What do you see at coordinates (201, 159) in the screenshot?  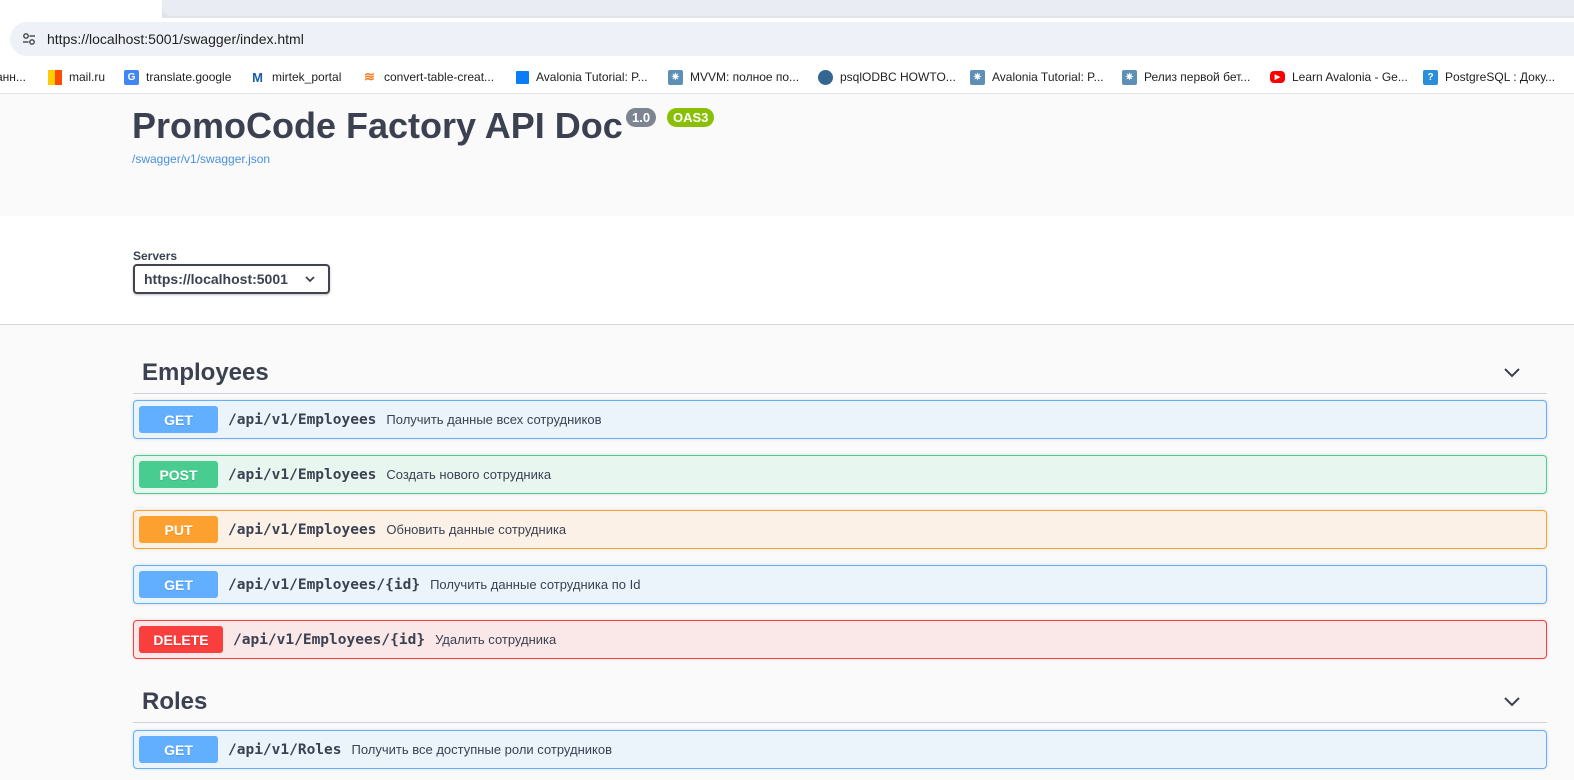 I see `swagger-json-link: /swagger/v1/swagger.json` at bounding box center [201, 159].